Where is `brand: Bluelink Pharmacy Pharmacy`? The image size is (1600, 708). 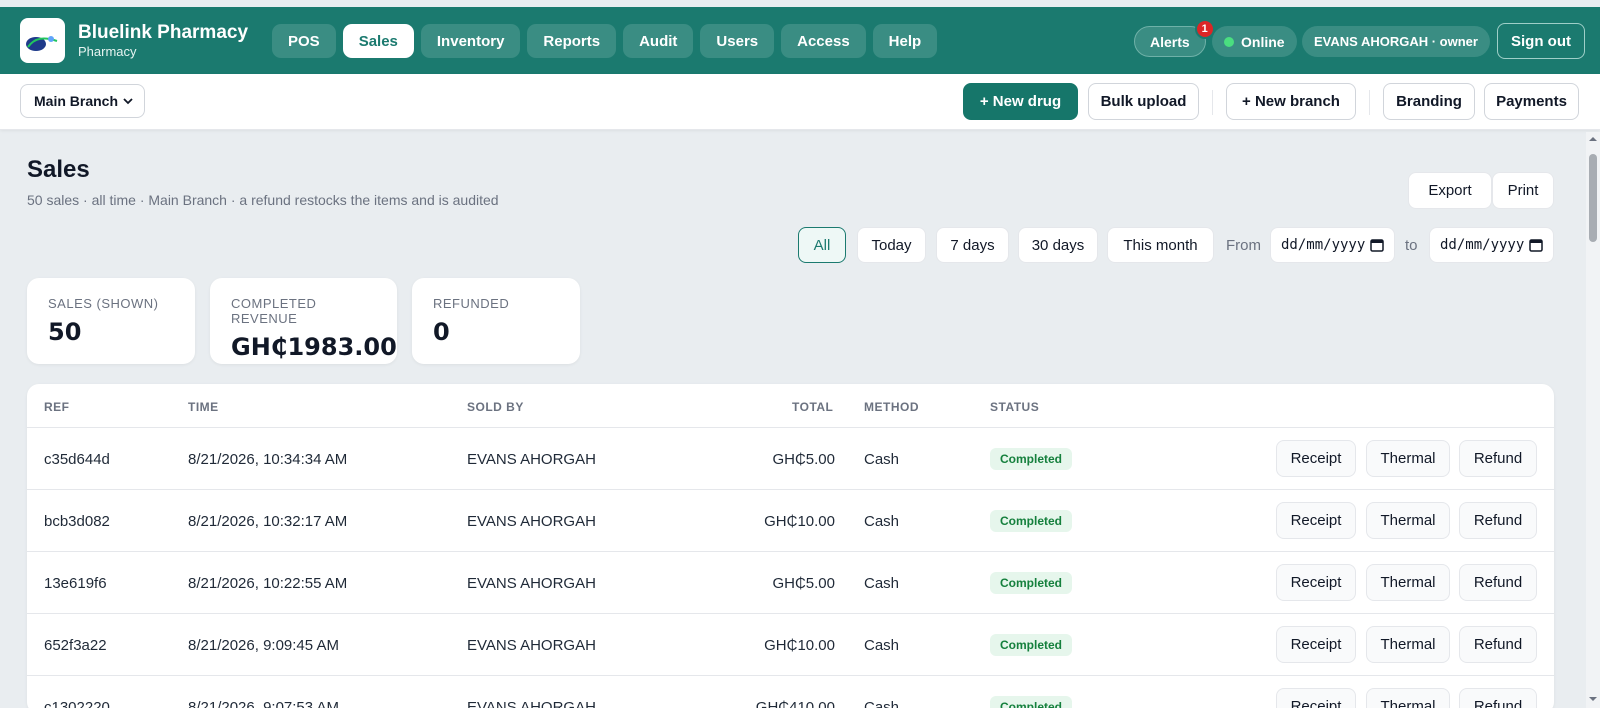 brand: Bluelink Pharmacy Pharmacy is located at coordinates (163, 40).